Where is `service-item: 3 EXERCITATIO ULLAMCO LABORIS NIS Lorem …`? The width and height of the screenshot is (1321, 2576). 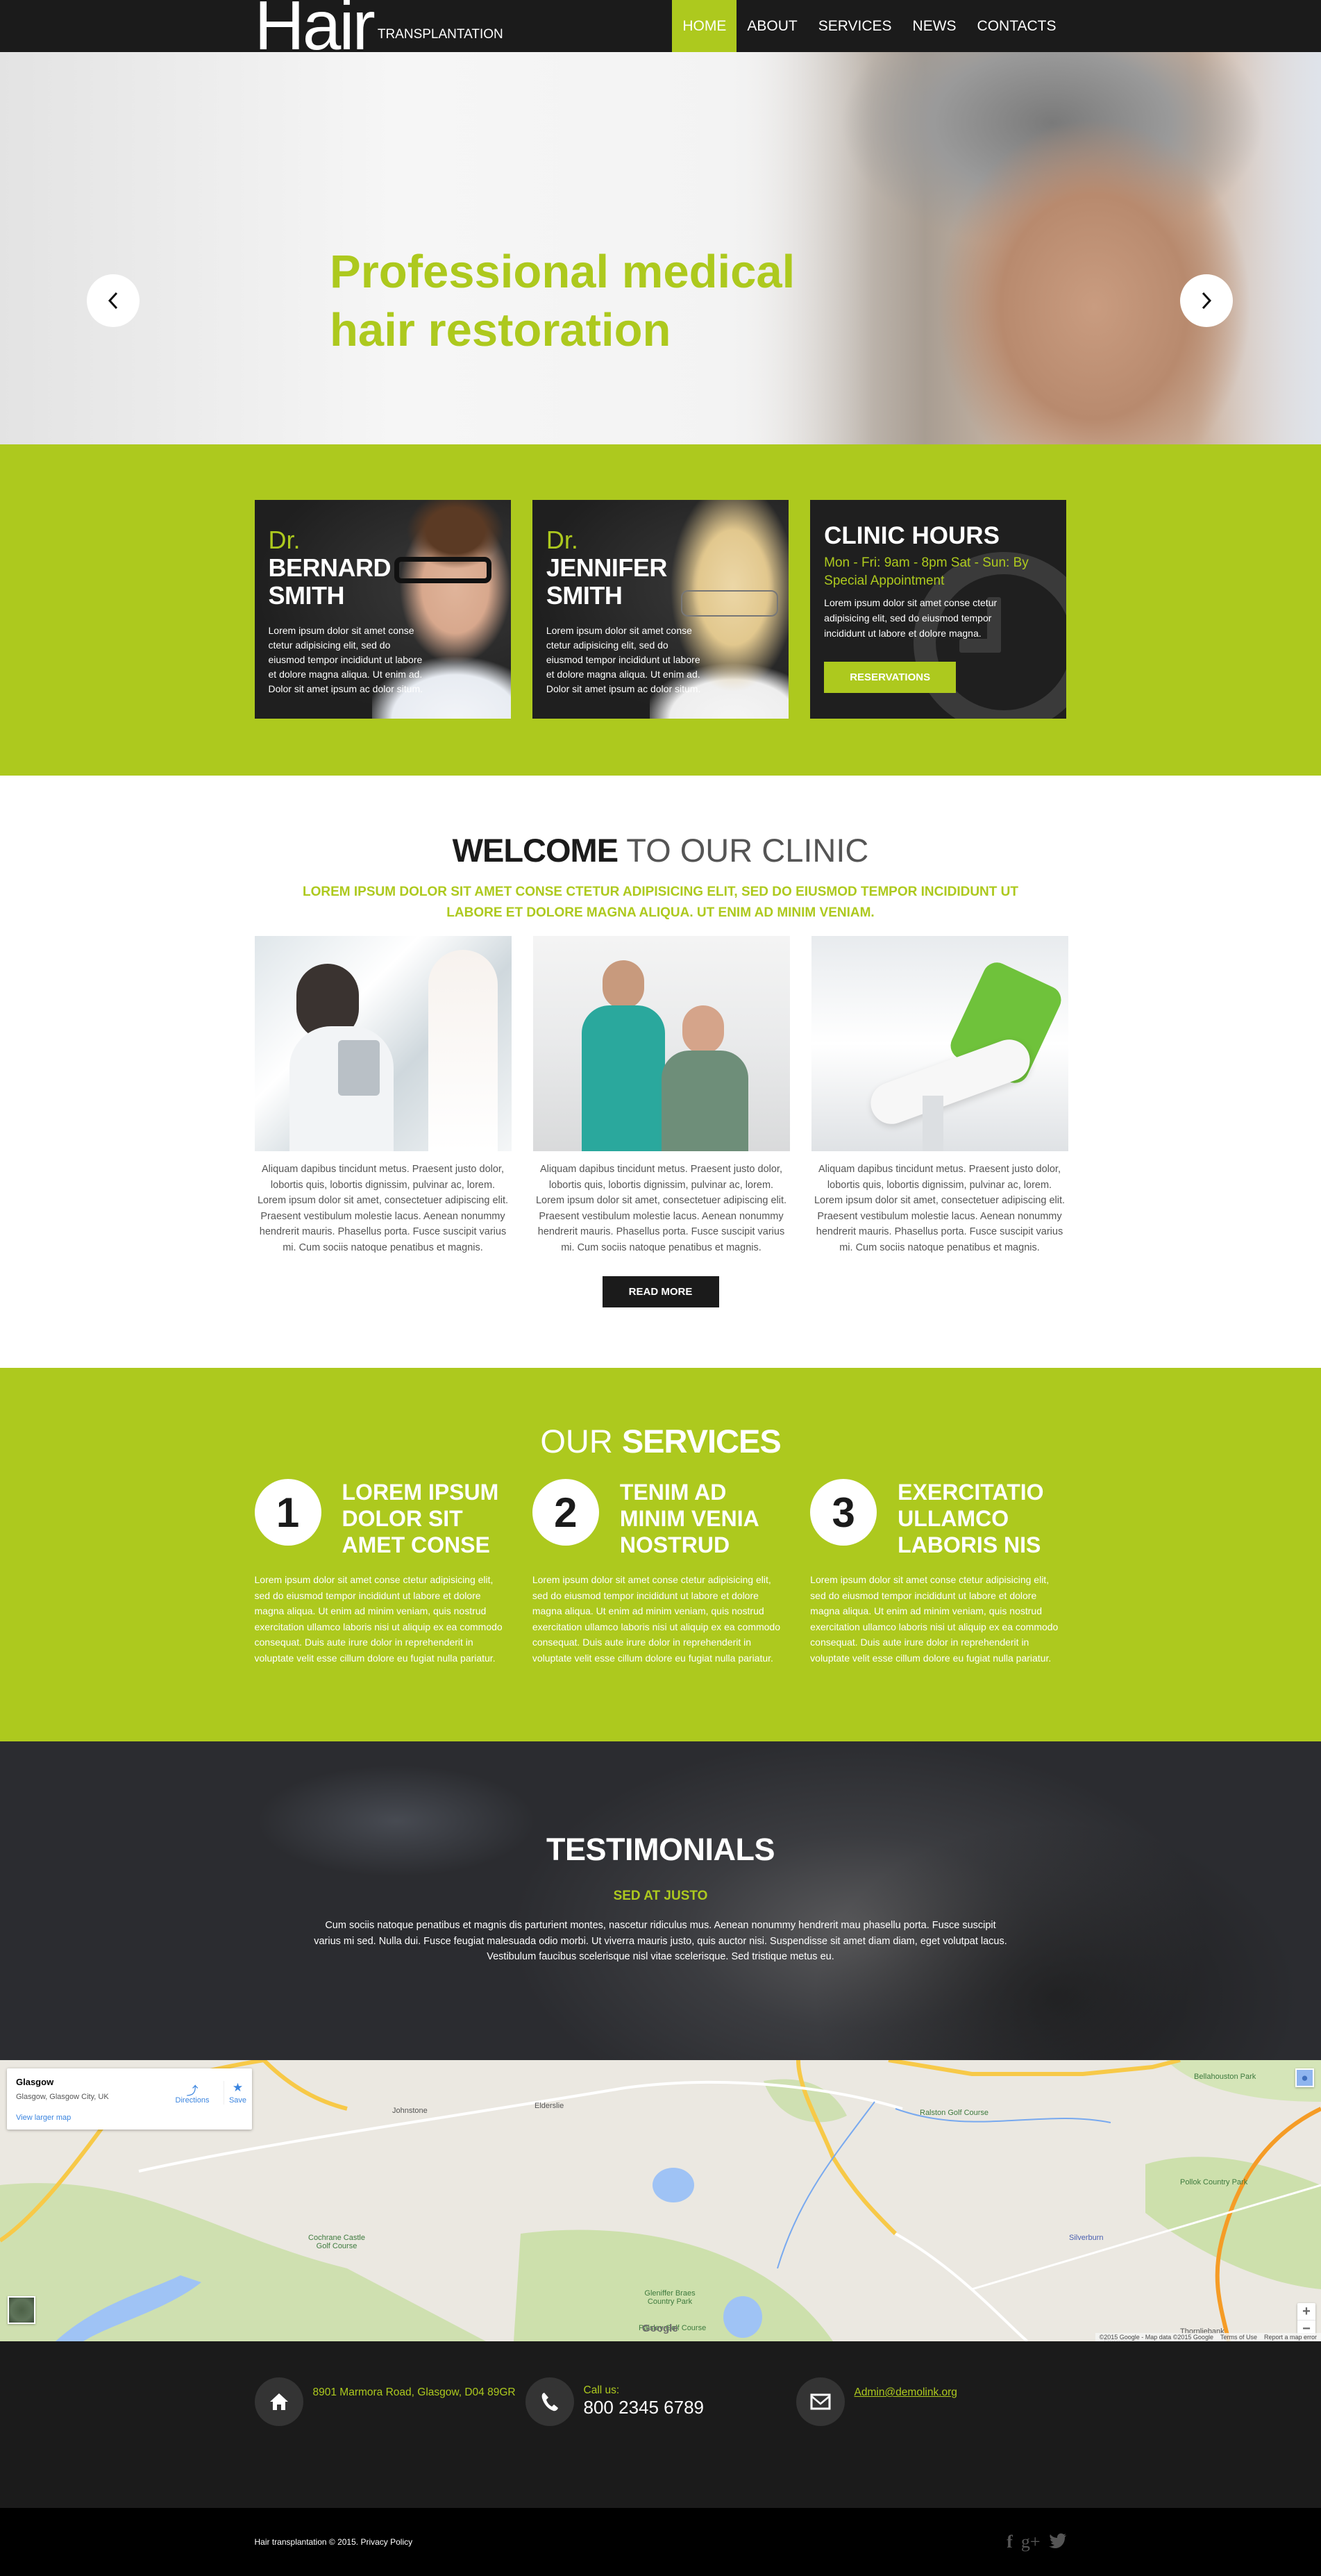
service-item: 3 EXERCITATIO ULLAMCO LABORIS NIS Lorem … is located at coordinates (938, 1572).